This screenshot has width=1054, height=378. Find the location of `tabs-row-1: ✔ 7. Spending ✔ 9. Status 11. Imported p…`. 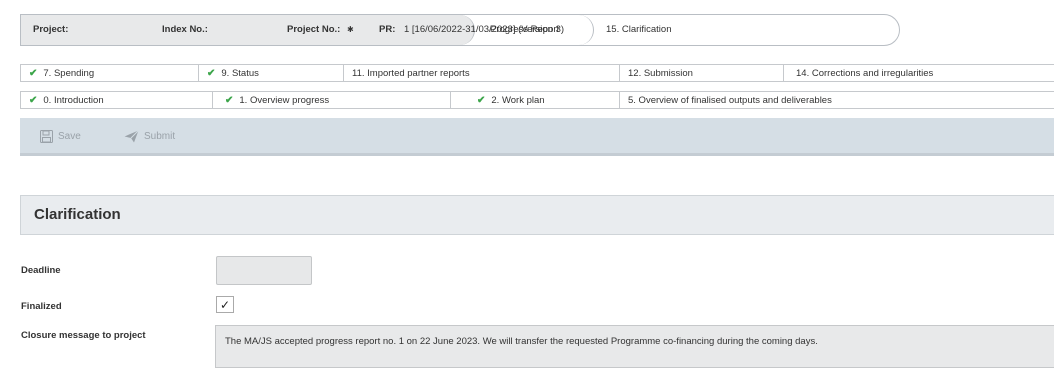

tabs-row-1: ✔ 7. Spending ✔ 9. Status 11. Imported p… is located at coordinates (537, 73).